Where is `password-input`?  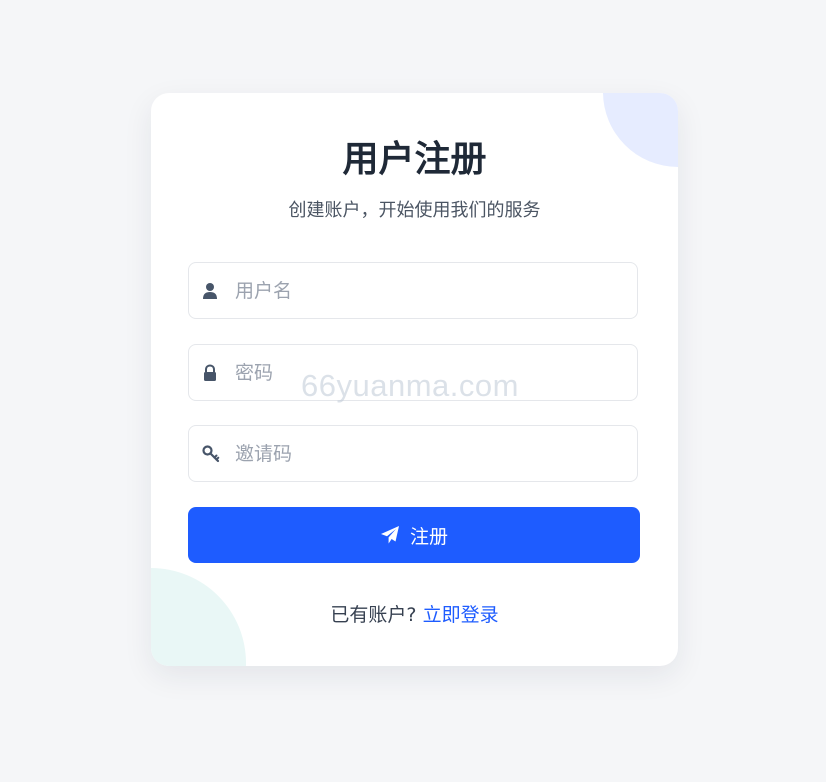 password-input is located at coordinates (430, 372).